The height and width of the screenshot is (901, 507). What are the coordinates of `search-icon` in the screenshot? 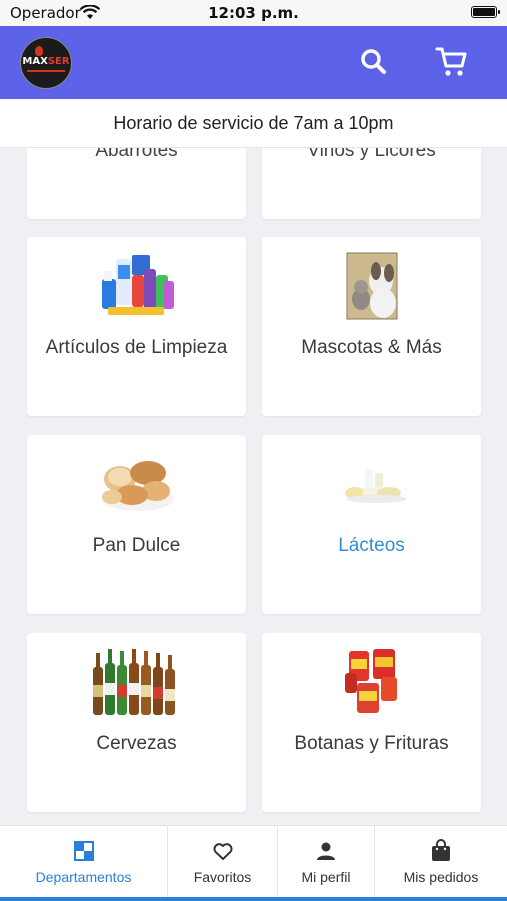 It's located at (373, 61).